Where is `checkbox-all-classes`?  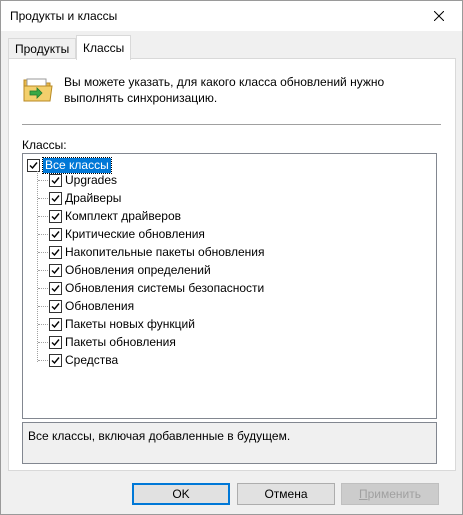 checkbox-all-classes is located at coordinates (33, 165).